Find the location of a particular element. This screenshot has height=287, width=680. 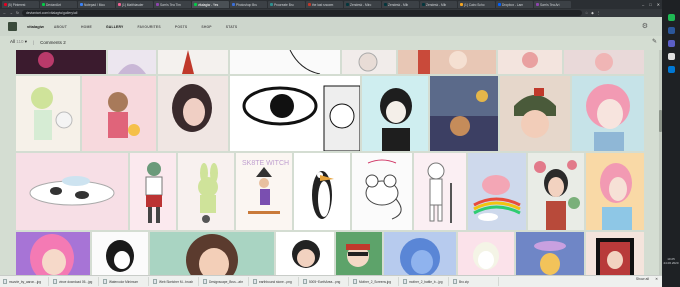

edit-icon: ✎ is located at coordinates (654, 41).